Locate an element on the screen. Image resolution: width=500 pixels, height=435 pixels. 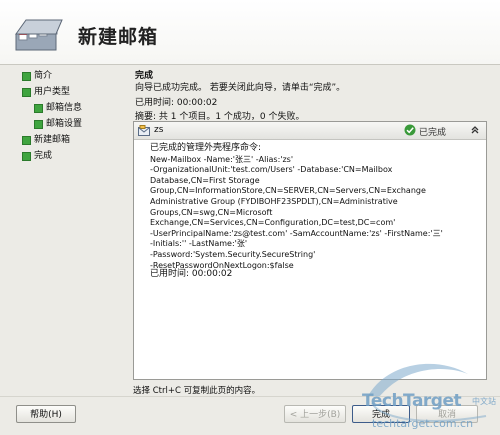
result-item-name: zs is located at coordinates (159, 130).